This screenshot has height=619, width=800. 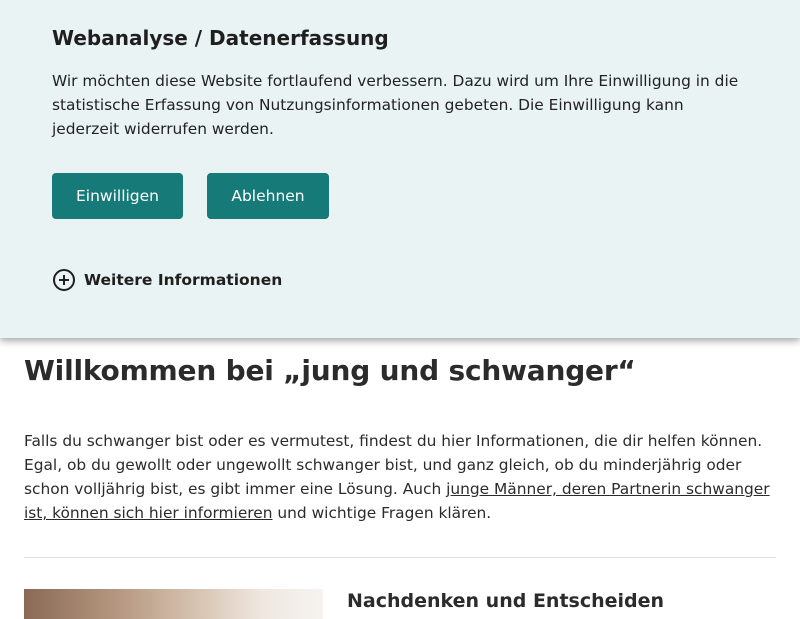 I want to click on teaser-heading: Nachdenken und Entscheiden, so click(x=505, y=601).